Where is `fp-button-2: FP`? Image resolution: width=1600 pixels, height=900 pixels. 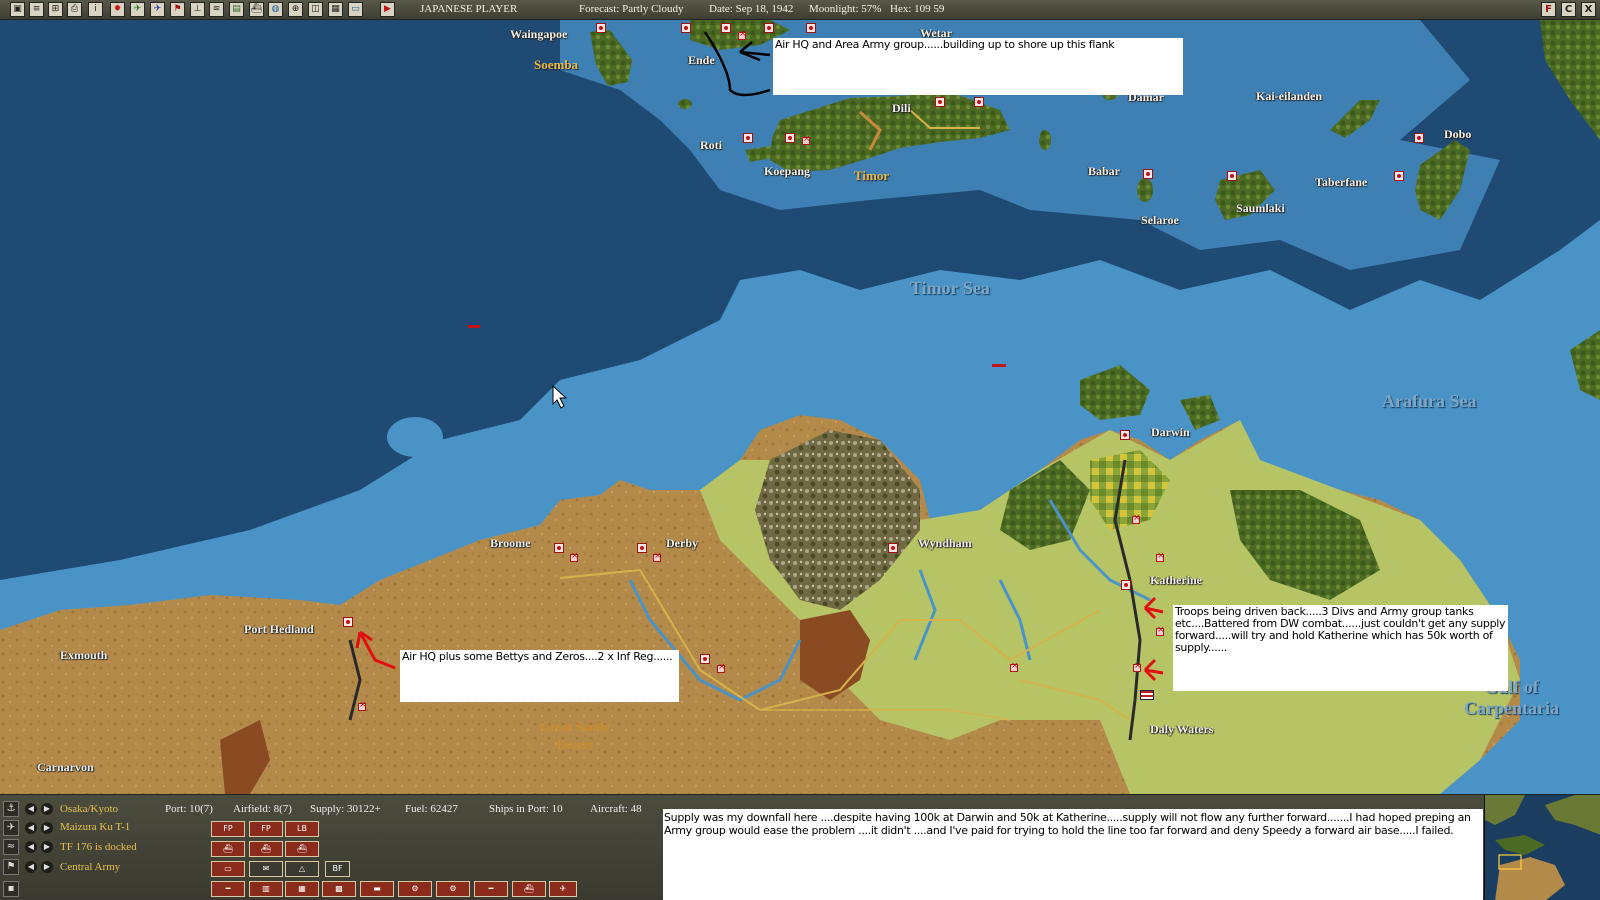
fp-button-2: FP is located at coordinates (266, 829).